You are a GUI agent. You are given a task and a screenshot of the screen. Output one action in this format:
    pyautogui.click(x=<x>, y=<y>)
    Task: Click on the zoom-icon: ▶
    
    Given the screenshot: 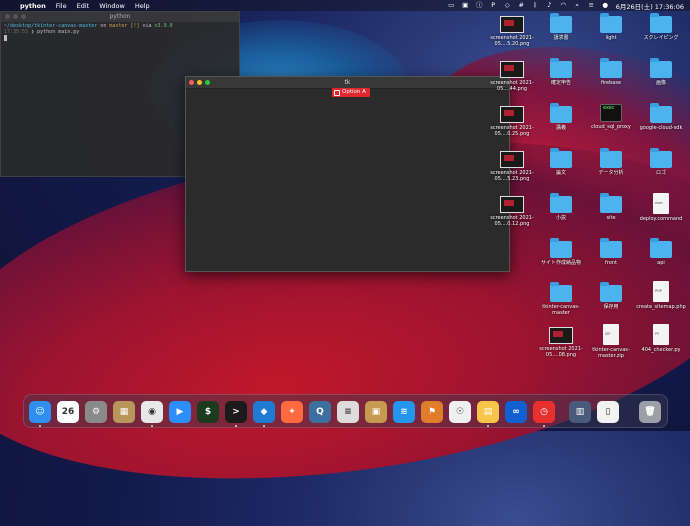 What is the action you would take?
    pyautogui.click(x=180, y=412)
    